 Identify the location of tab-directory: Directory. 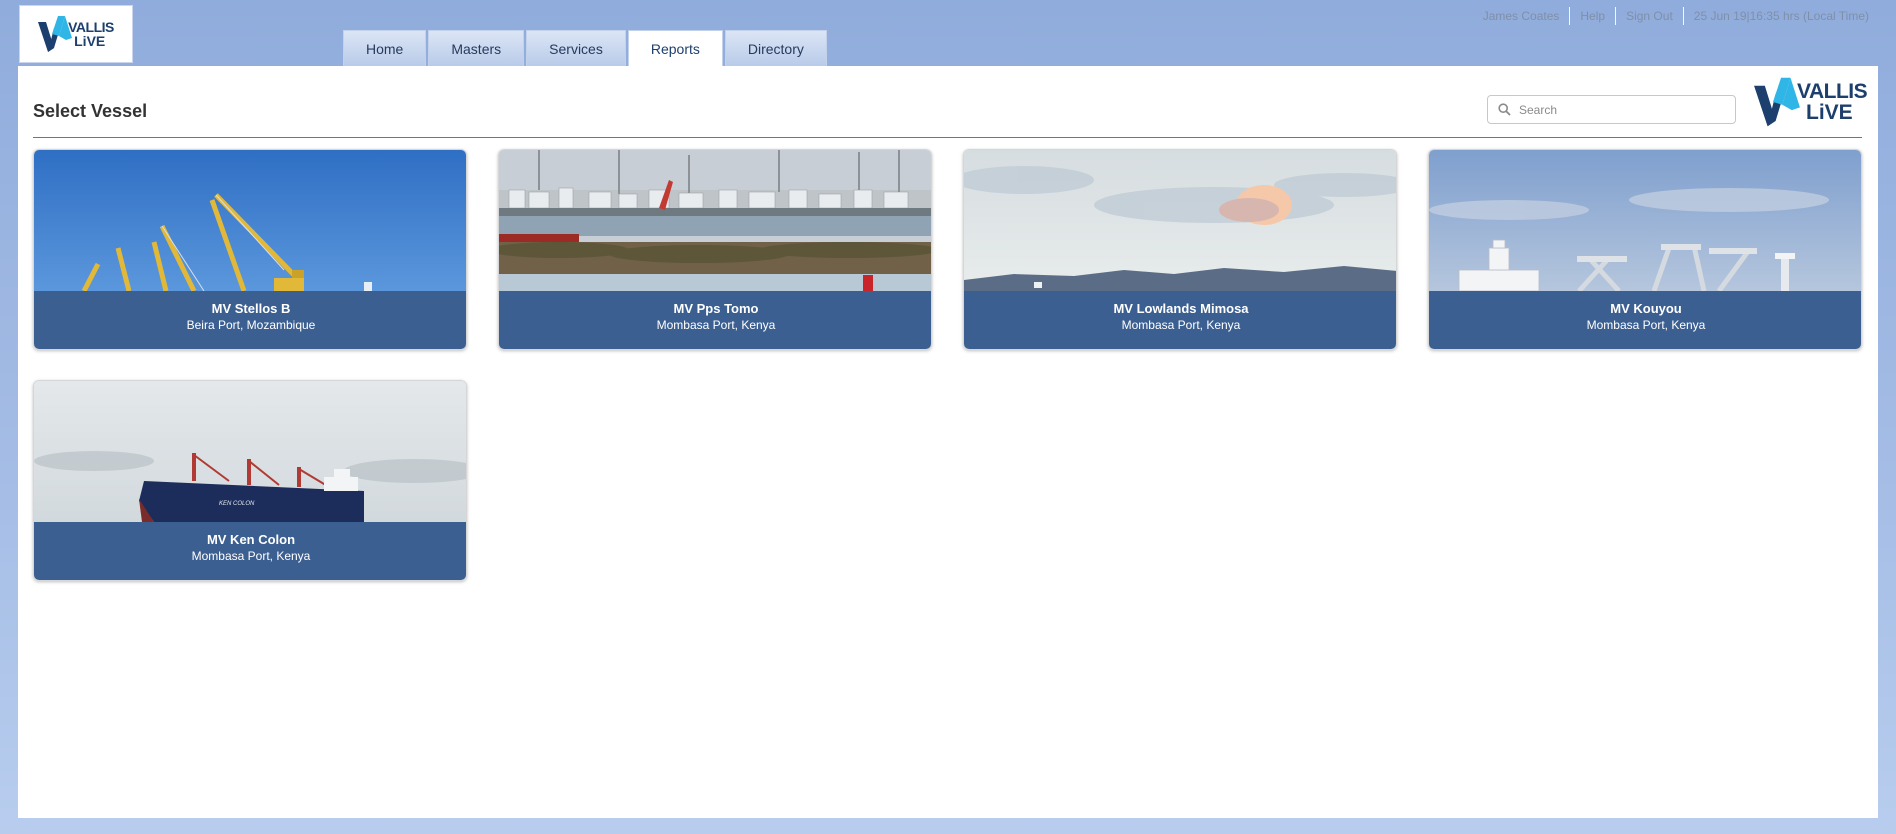
(775, 48).